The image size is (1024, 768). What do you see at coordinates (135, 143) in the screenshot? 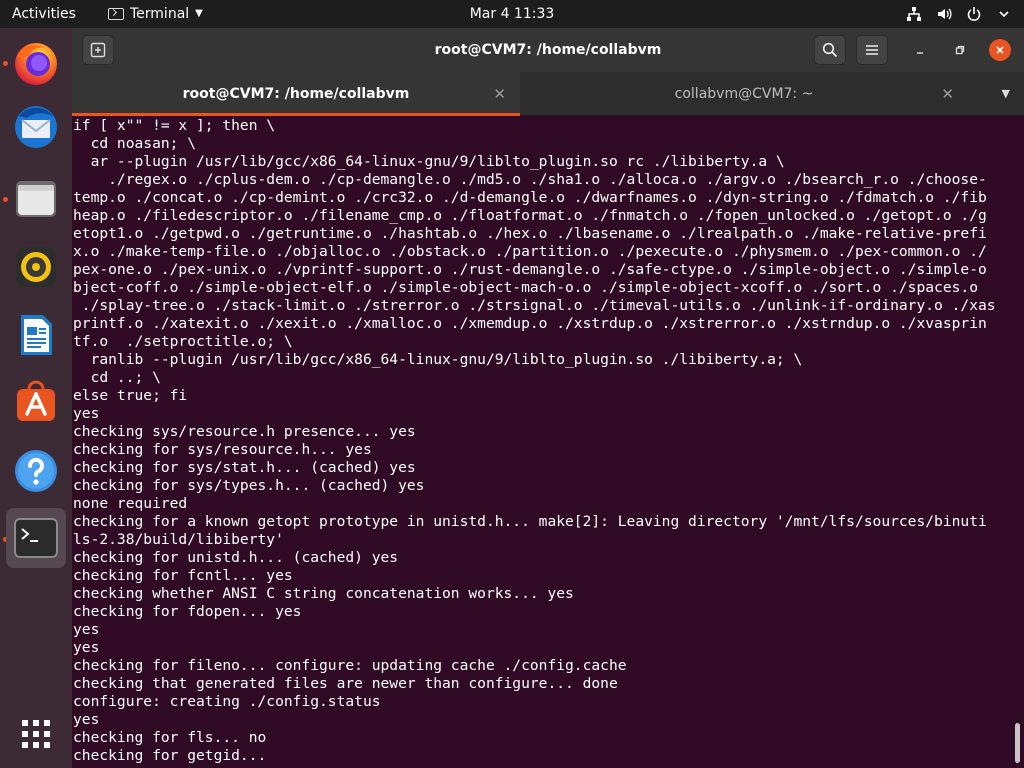
I see `terminal-line: cd noasan; \` at bounding box center [135, 143].